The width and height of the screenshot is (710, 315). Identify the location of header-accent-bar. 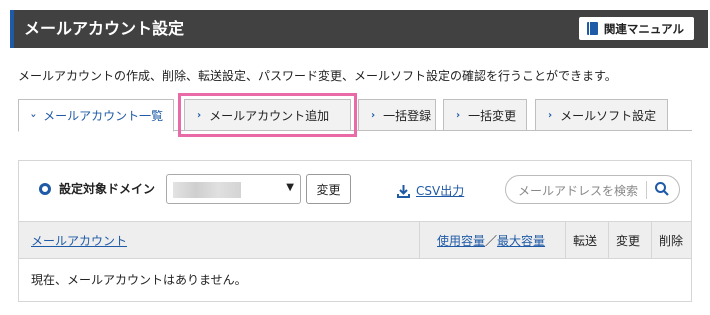
(12, 29).